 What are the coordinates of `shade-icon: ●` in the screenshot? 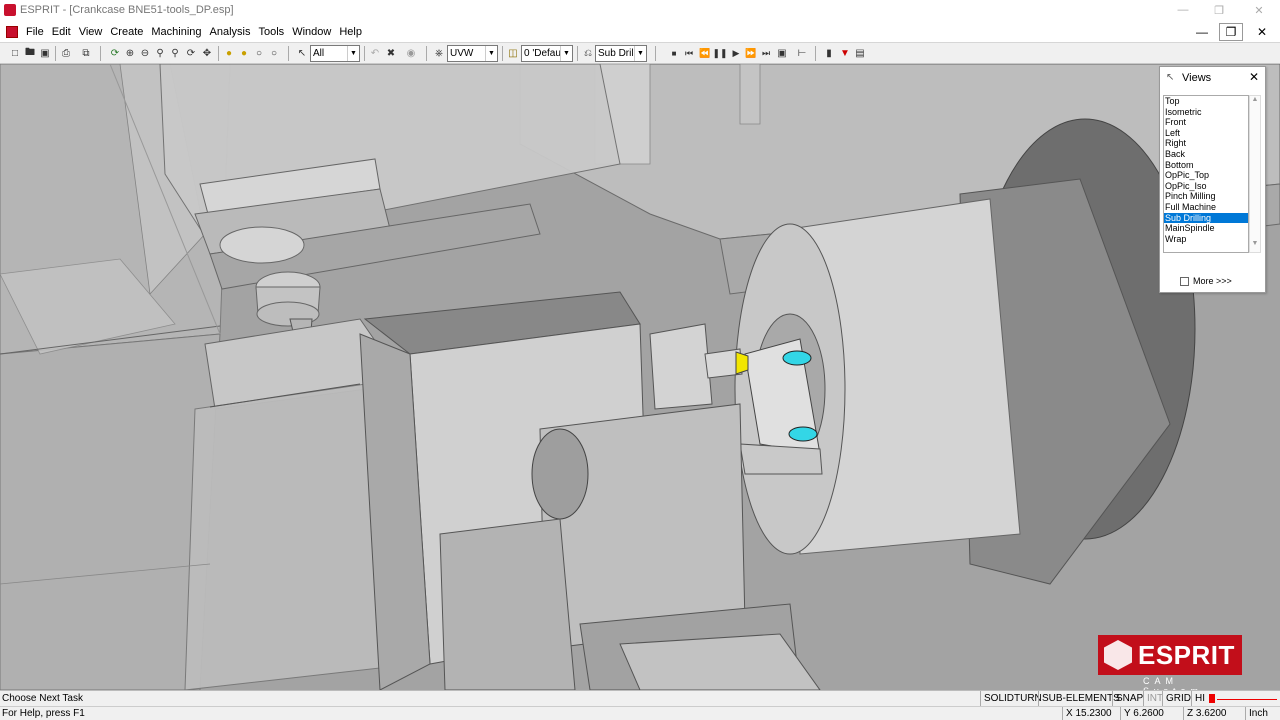 It's located at (229, 53).